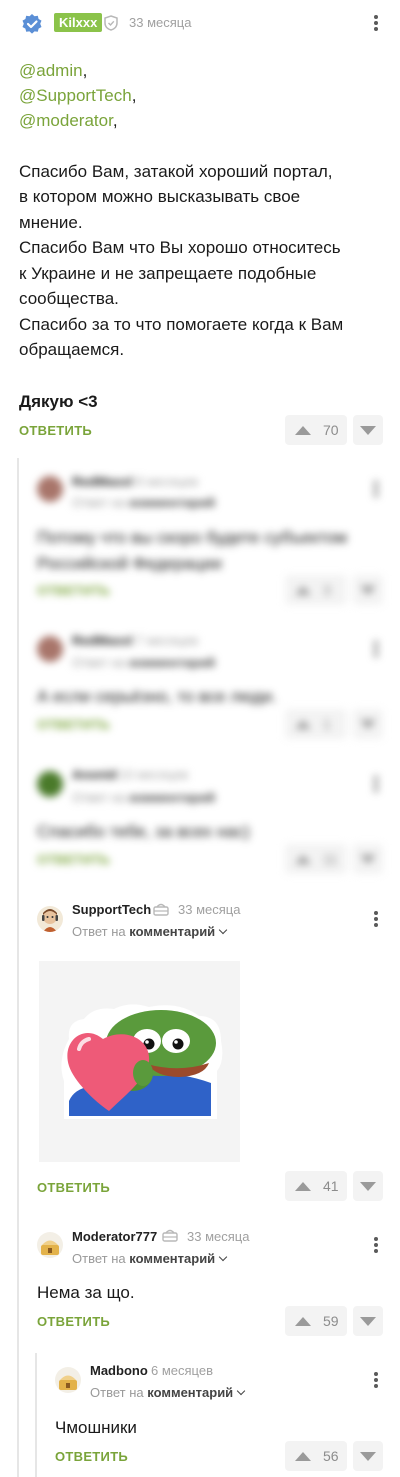 This screenshot has width=400, height=1477. Describe the element at coordinates (160, 196) in the screenshot. I see `comment-body-line: в котором можно высказывать свое` at that location.